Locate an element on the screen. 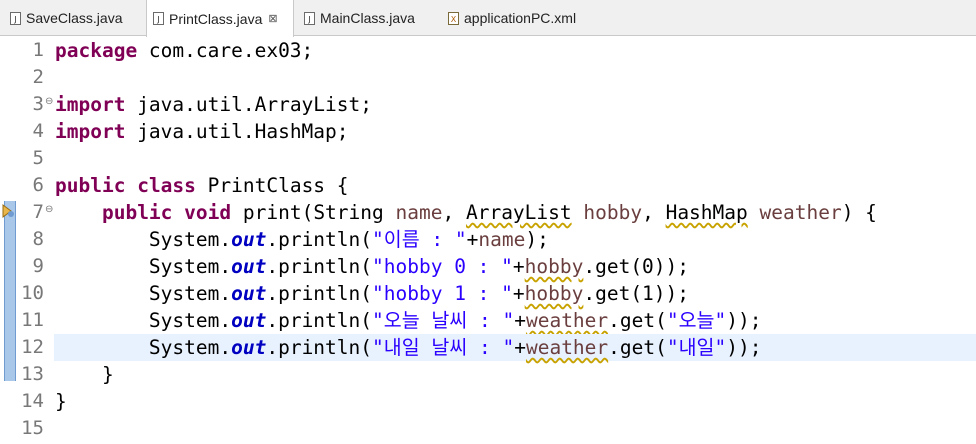 This screenshot has width=976, height=444. line-number: 14 is located at coordinates (32, 401).